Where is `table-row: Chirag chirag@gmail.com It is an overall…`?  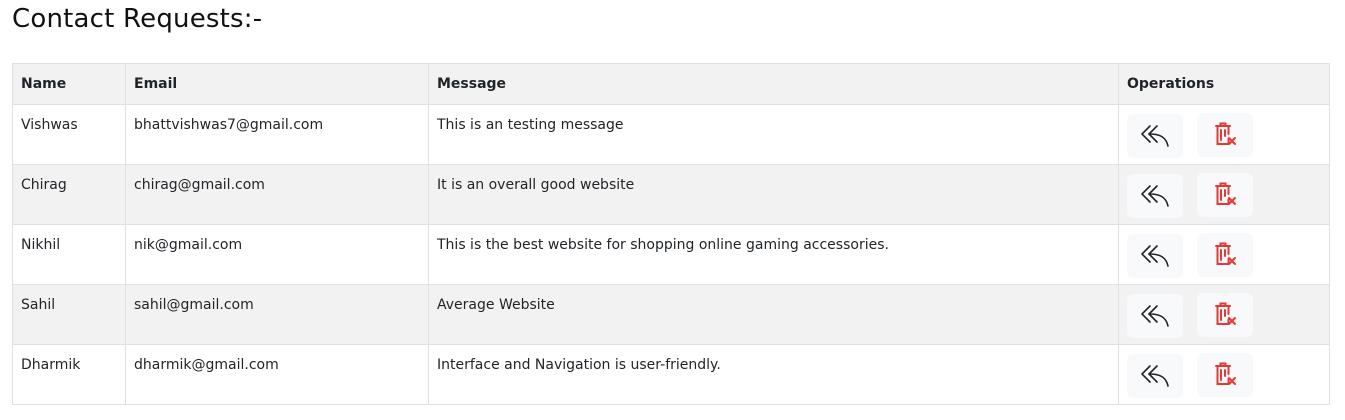
table-row: Chirag chirag@gmail.com It is an overall… is located at coordinates (671, 194).